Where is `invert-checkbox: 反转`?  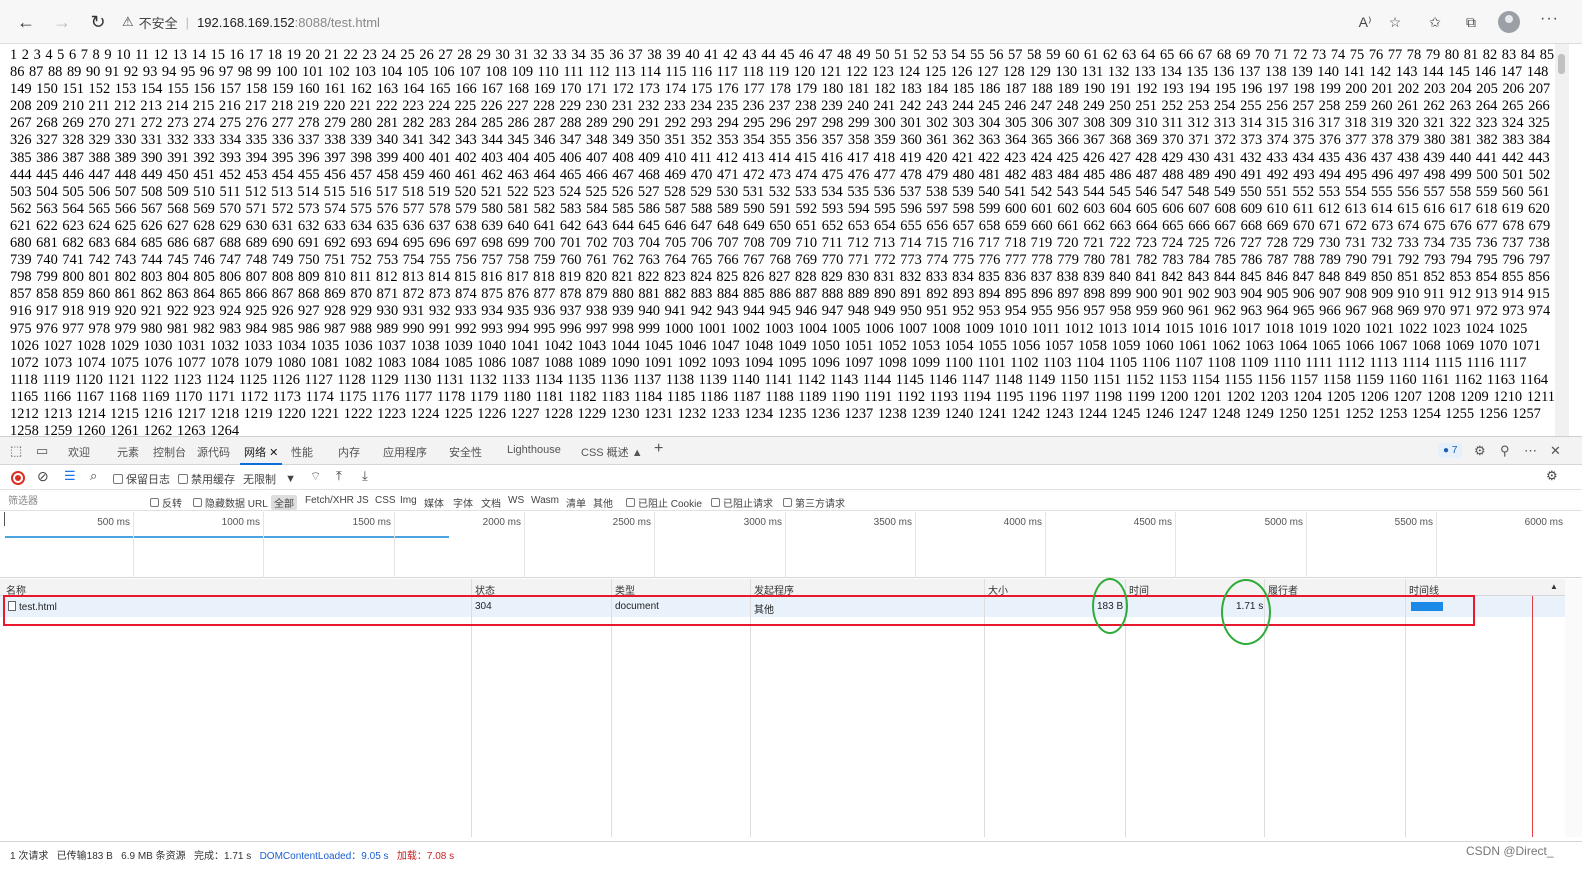
invert-checkbox: 反转 is located at coordinates (166, 502).